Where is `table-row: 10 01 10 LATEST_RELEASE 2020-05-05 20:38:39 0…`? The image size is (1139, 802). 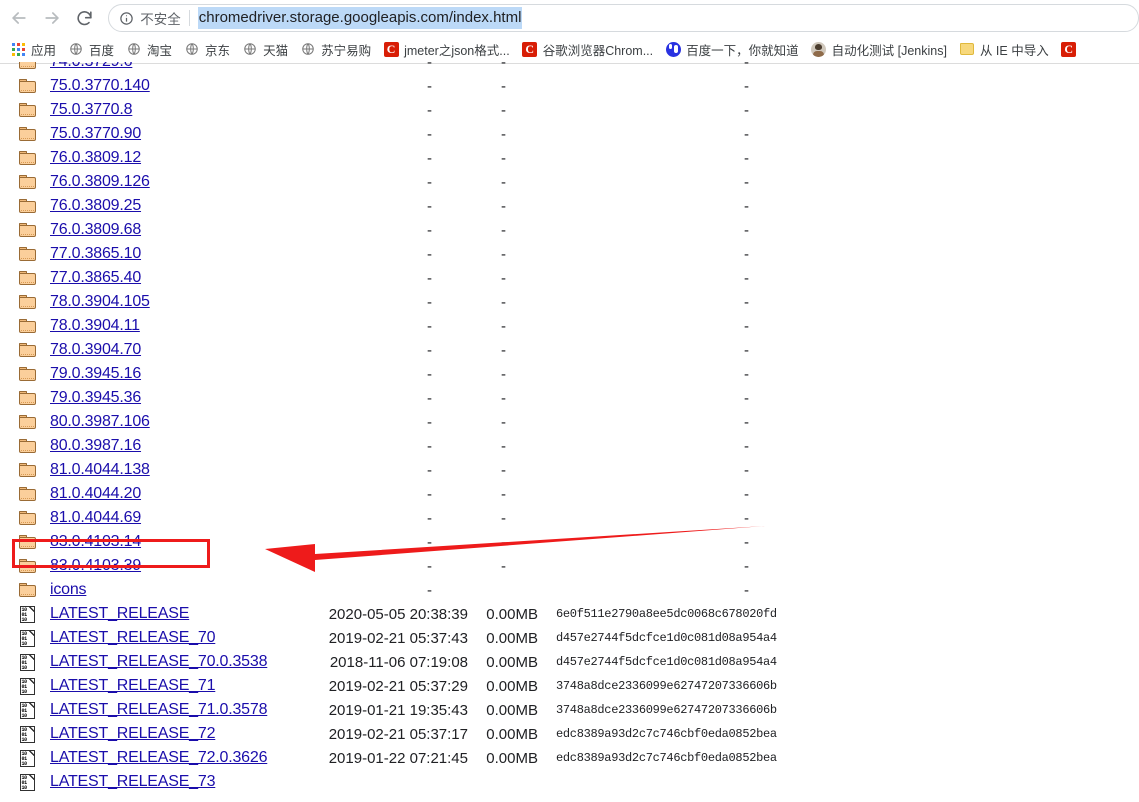
table-row: 10 01 10 LATEST_RELEASE 2020-05-05 20:38:39 0… is located at coordinates (569, 614).